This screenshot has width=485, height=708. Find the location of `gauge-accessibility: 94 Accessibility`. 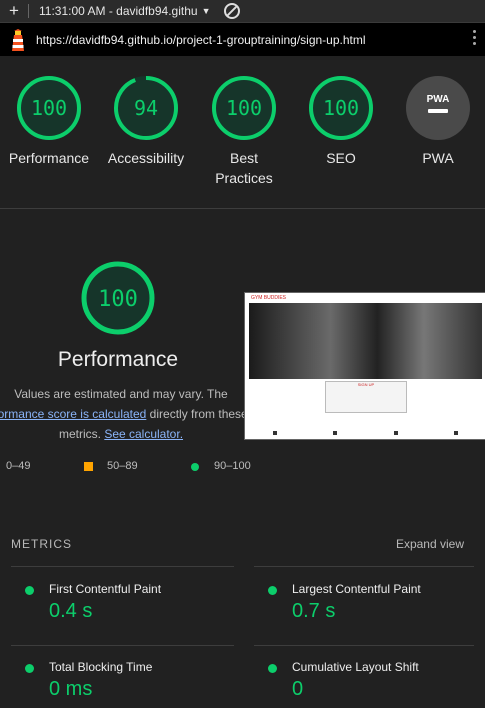

gauge-accessibility: 94 Accessibility is located at coordinates (146, 121).